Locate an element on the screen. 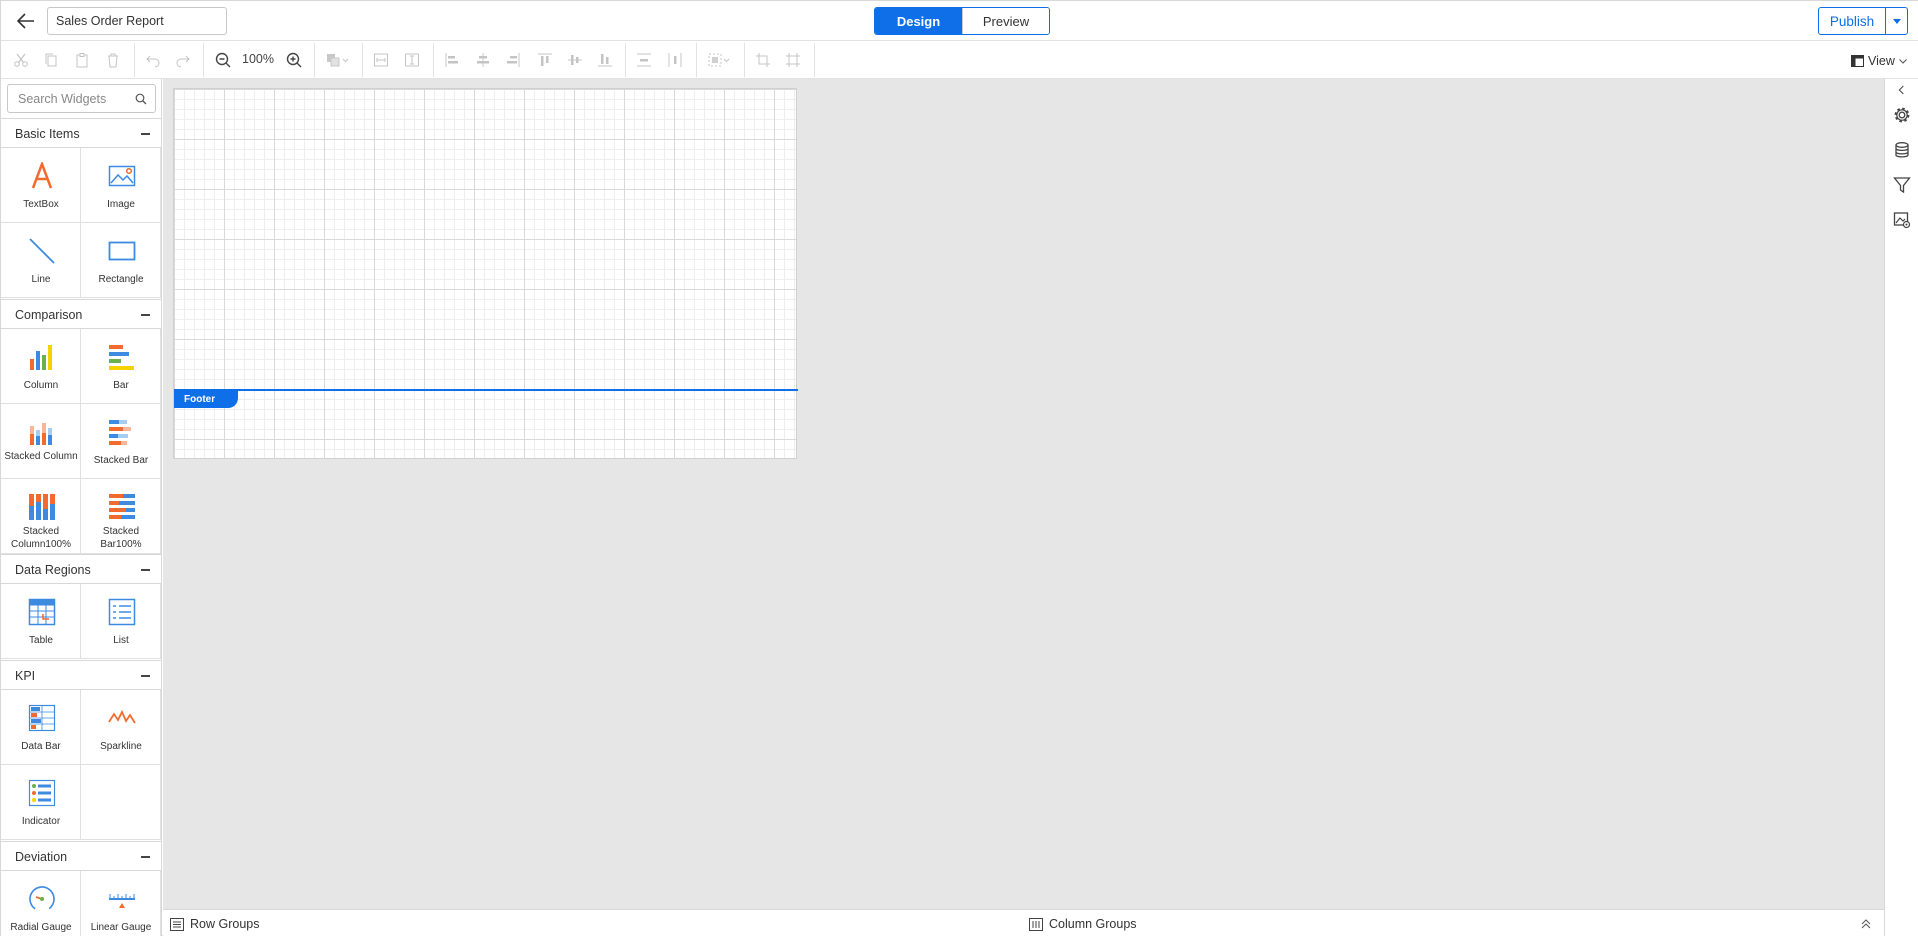  search-input is located at coordinates (68, 98).